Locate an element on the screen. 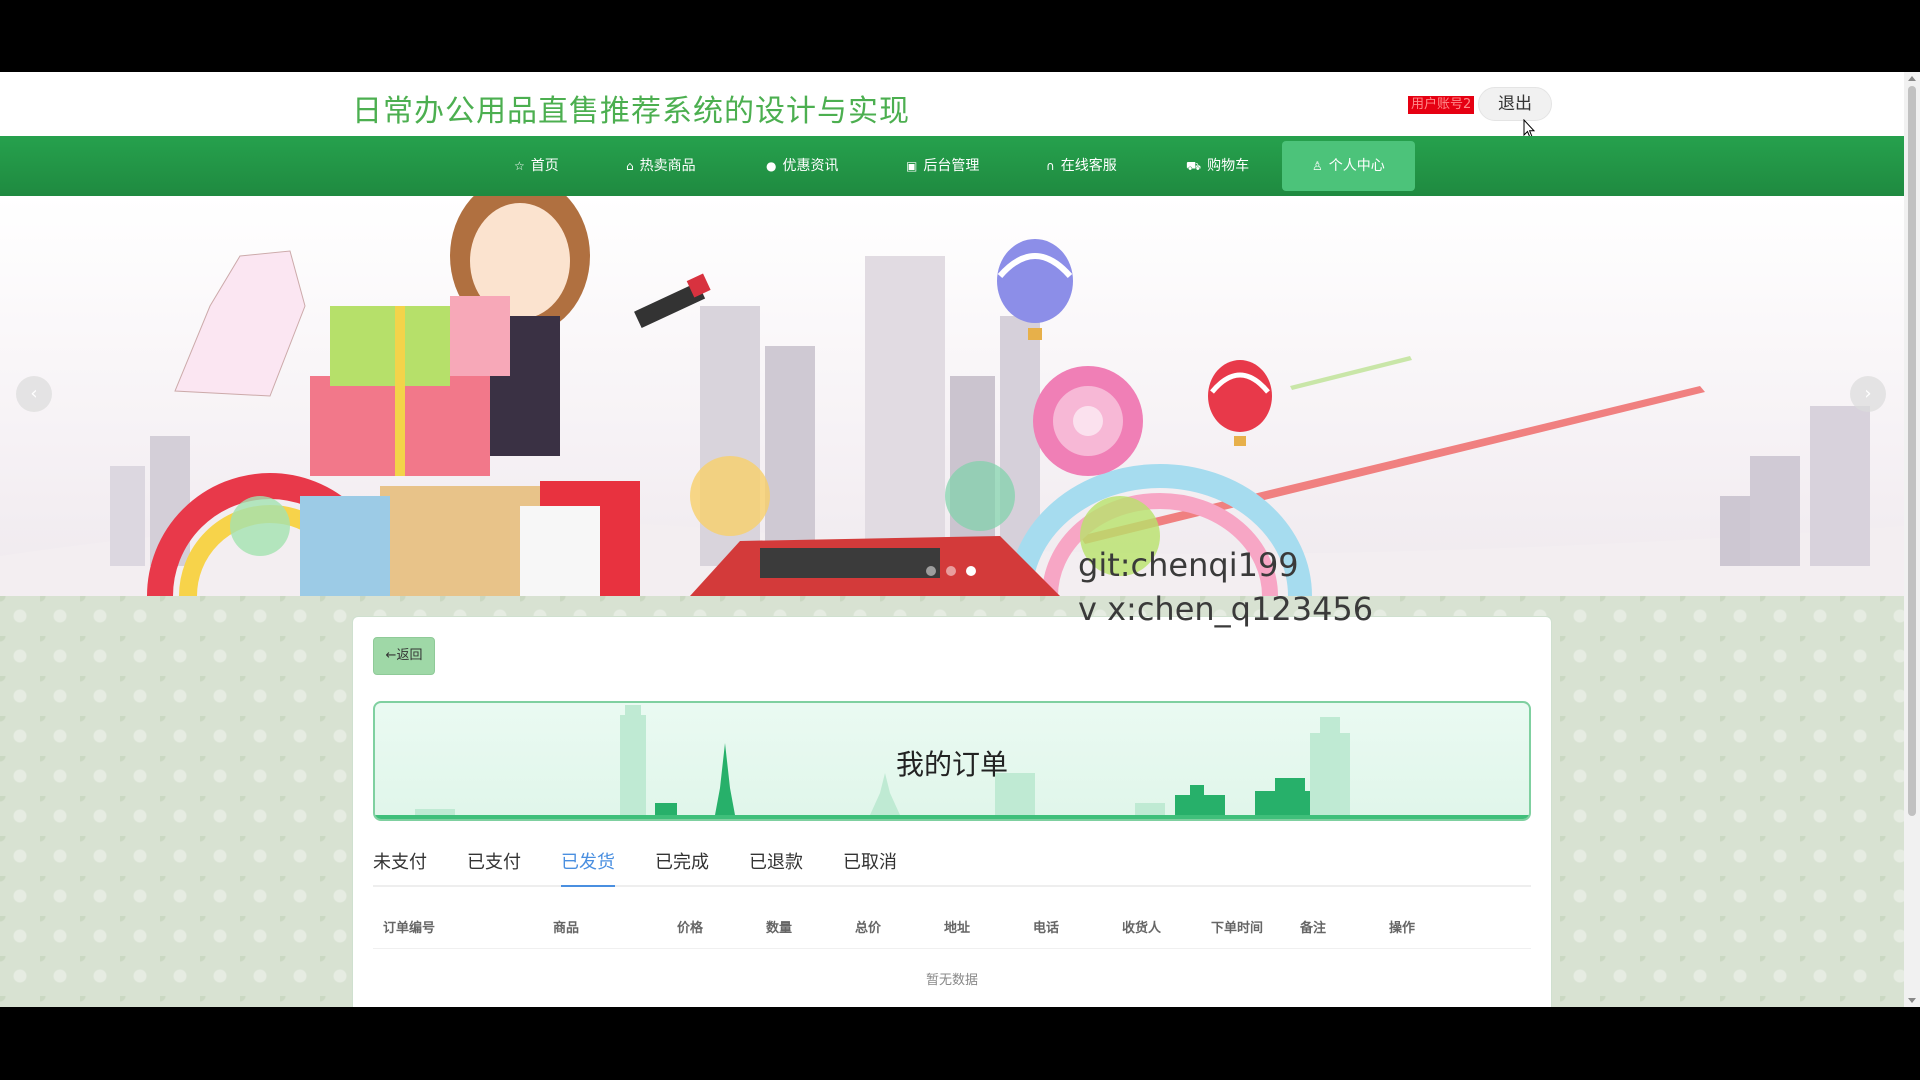 The width and height of the screenshot is (1920, 1080). cart-icon: ⛟ is located at coordinates (1194, 166).